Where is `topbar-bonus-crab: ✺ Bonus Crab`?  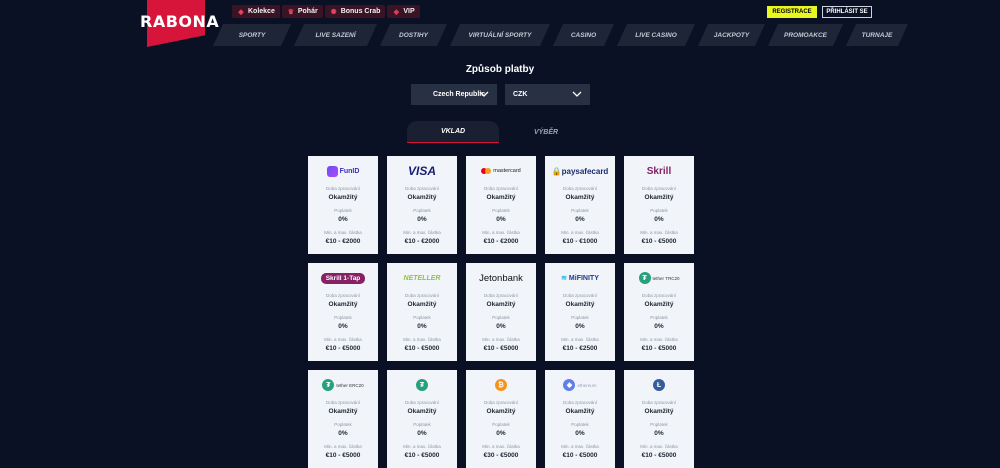
topbar-bonus-crab: ✺ Bonus Crab is located at coordinates (355, 11).